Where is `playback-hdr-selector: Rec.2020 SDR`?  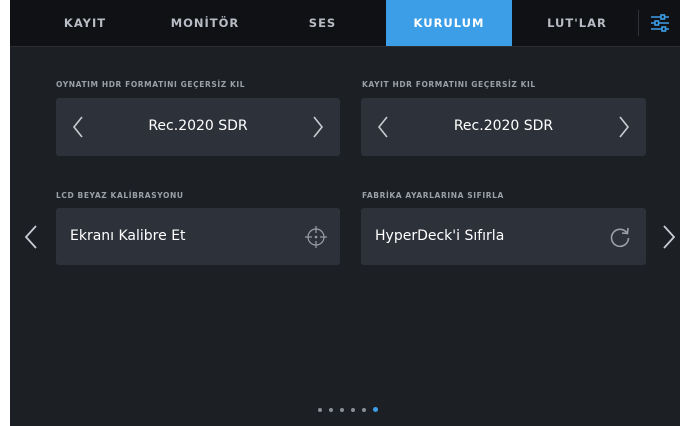
playback-hdr-selector: Rec.2020 SDR is located at coordinates (198, 127).